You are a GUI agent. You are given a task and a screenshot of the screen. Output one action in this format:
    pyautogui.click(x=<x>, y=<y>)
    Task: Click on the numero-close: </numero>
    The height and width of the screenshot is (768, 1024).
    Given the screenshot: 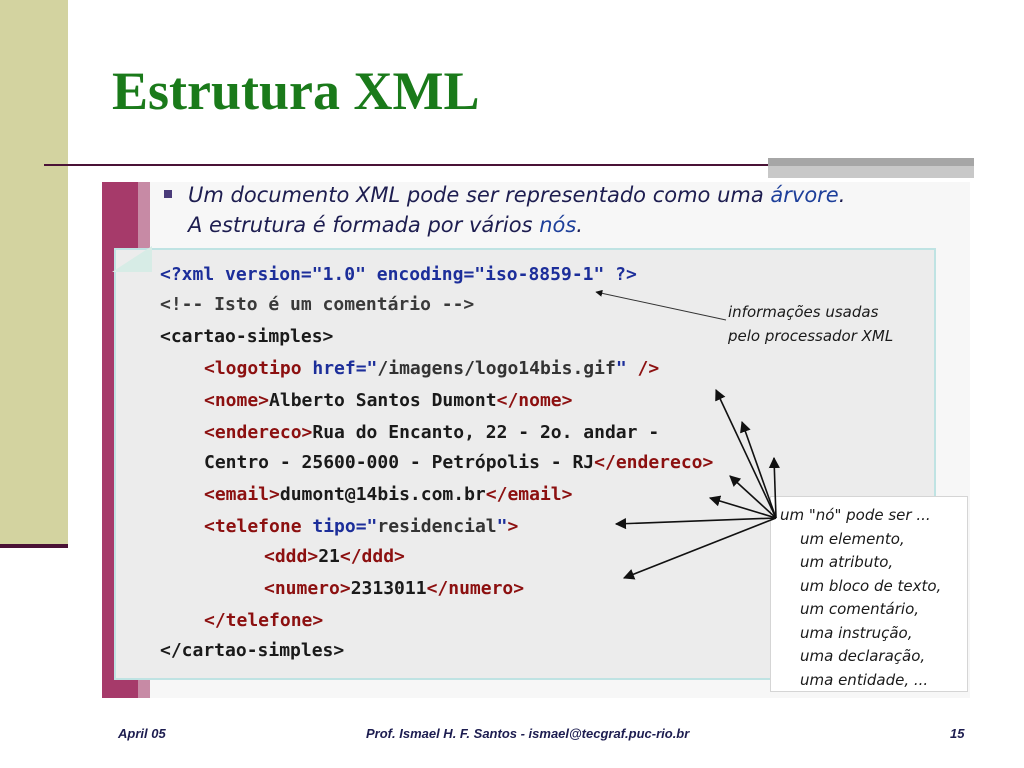 What is the action you would take?
    pyautogui.click(x=475, y=588)
    